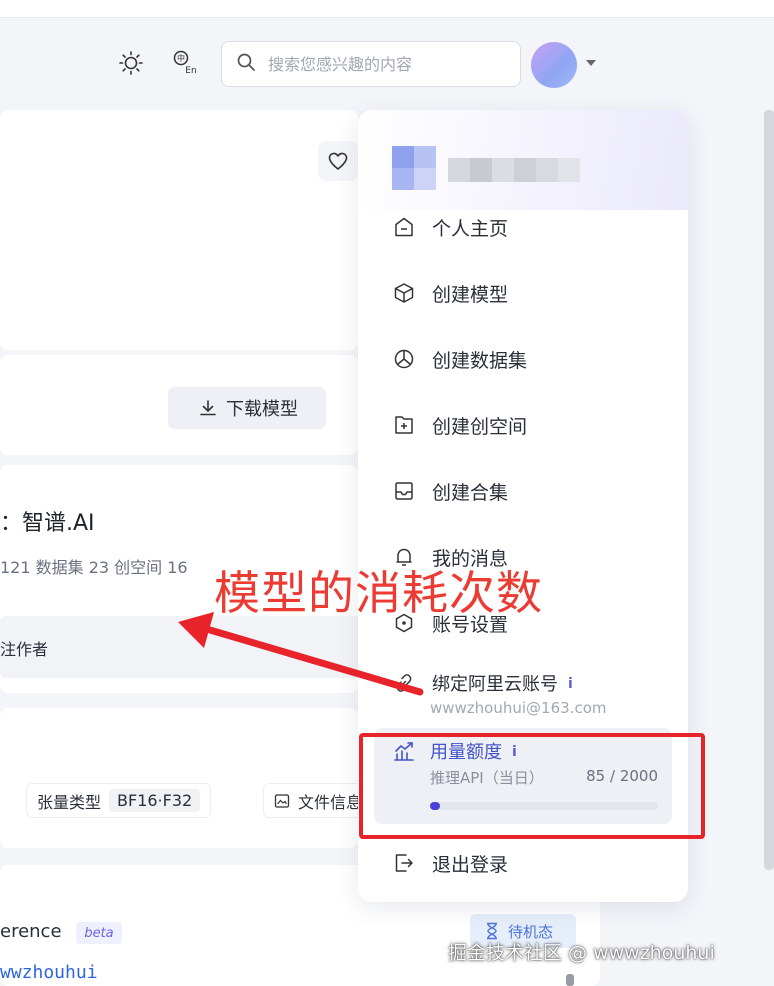  I want to click on menu-item-create-dataset: 创建数据集, so click(523, 359).